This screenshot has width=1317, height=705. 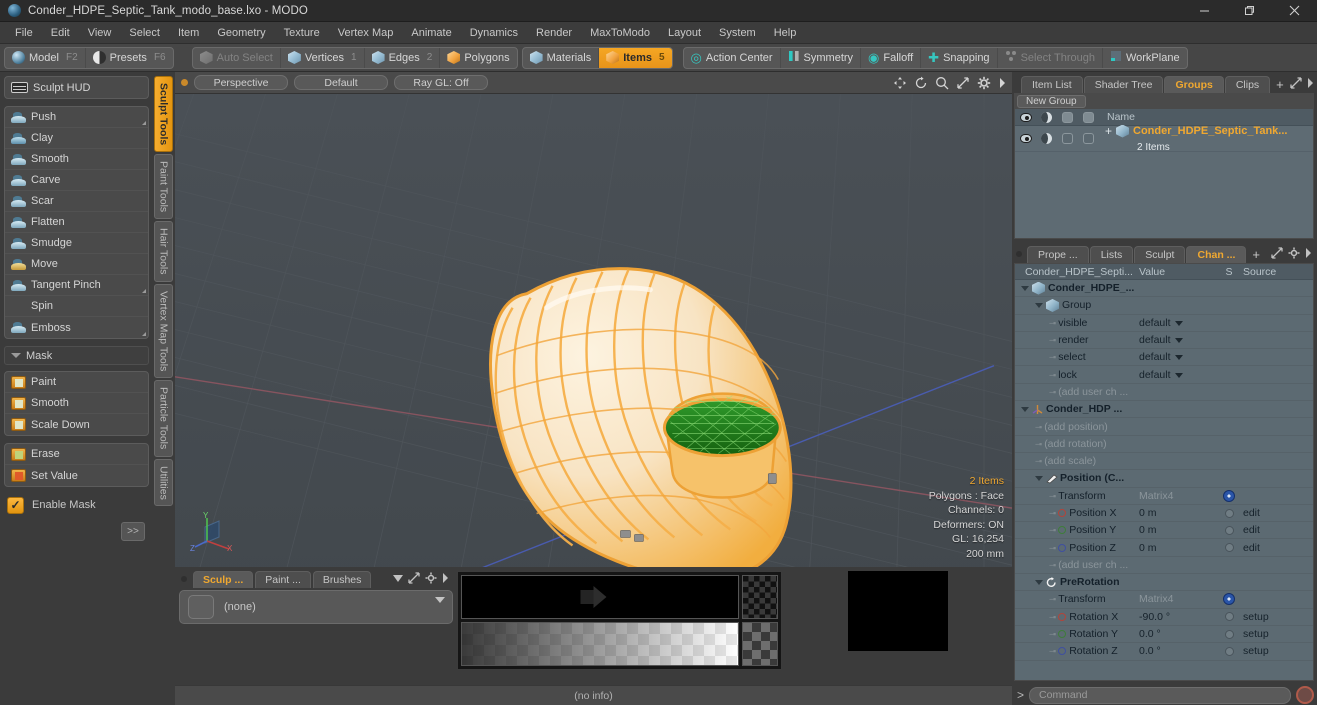 I want to click on sculpt-tool-smudge: Smudge, so click(x=76, y=243).